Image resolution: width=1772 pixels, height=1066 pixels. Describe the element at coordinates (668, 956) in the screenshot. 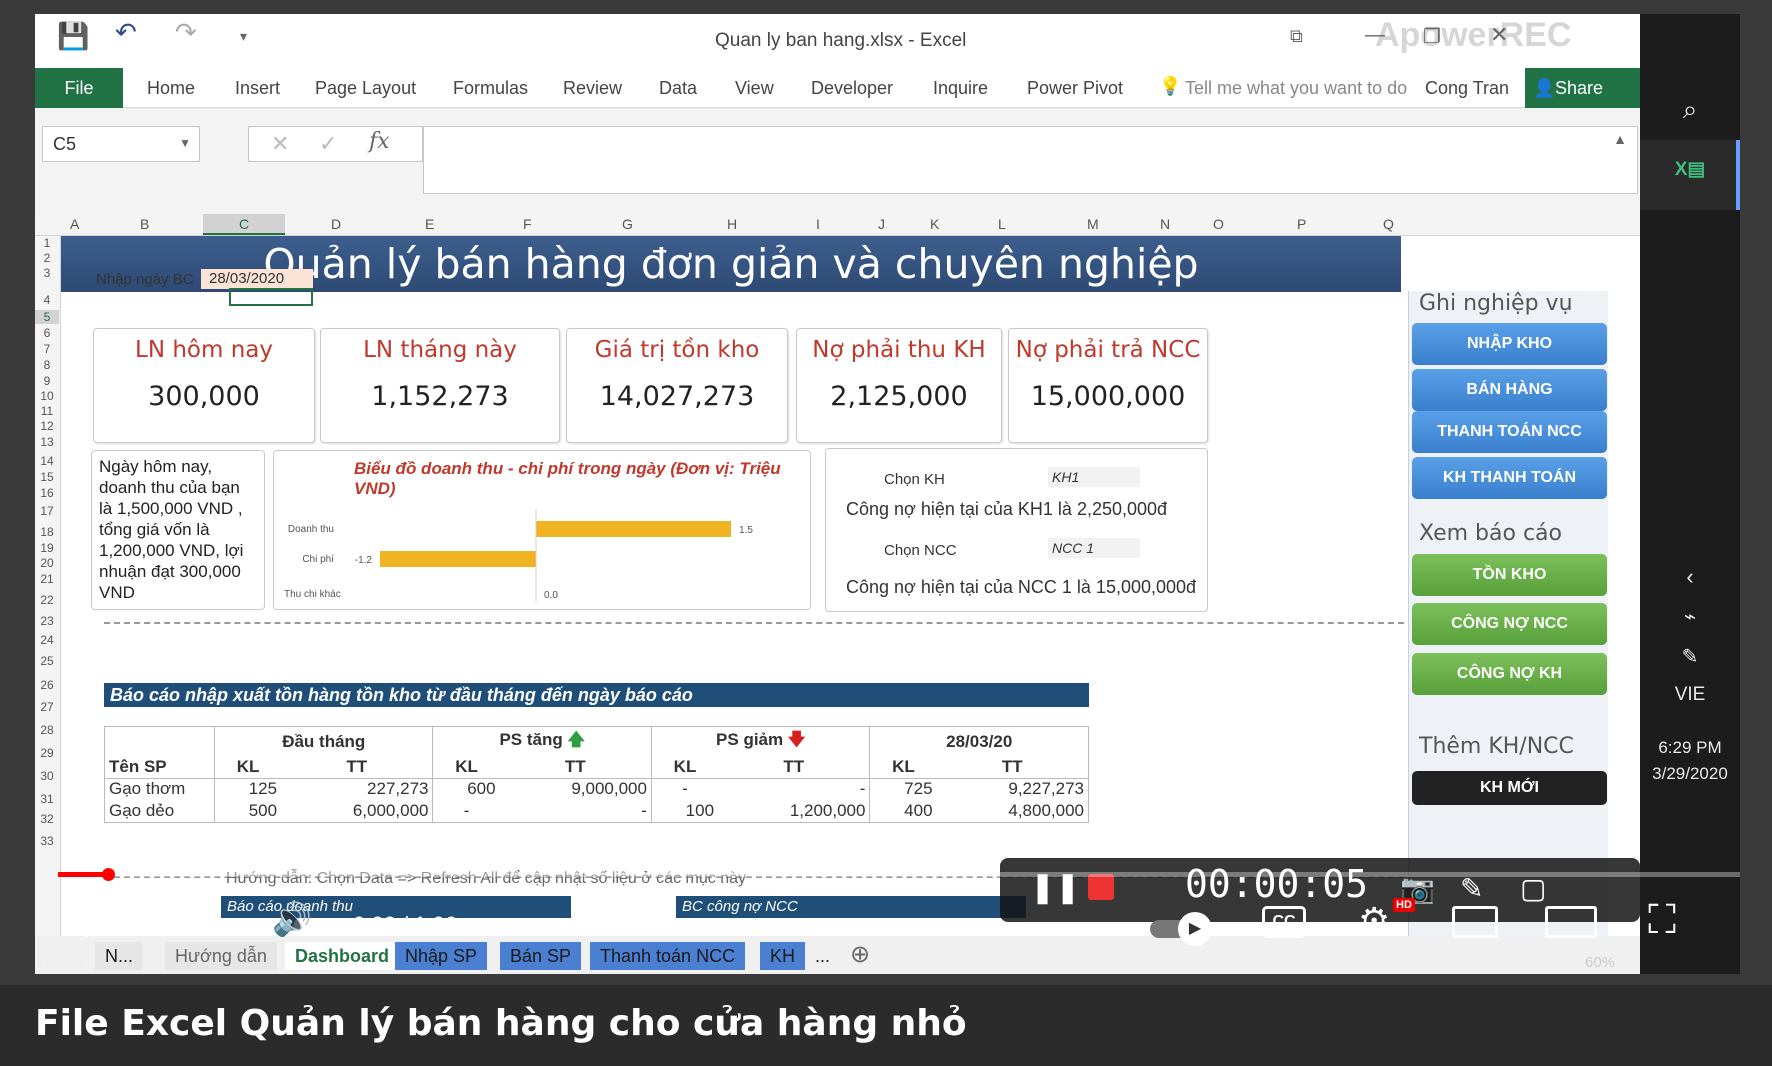

I see `sheet-tab: Thanh toán NCC` at that location.